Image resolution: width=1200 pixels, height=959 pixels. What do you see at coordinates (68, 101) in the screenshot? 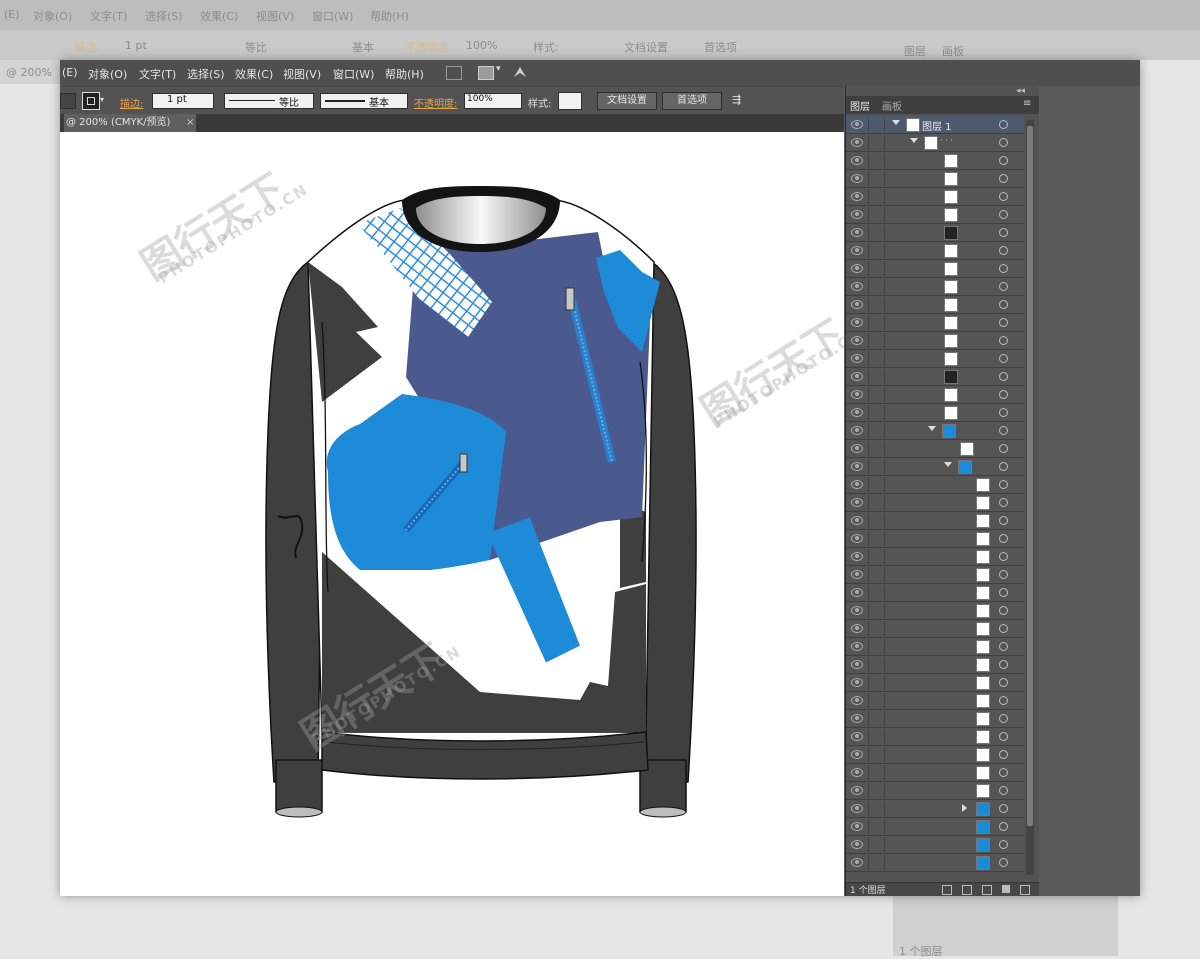
I see `fill-dropdown` at bounding box center [68, 101].